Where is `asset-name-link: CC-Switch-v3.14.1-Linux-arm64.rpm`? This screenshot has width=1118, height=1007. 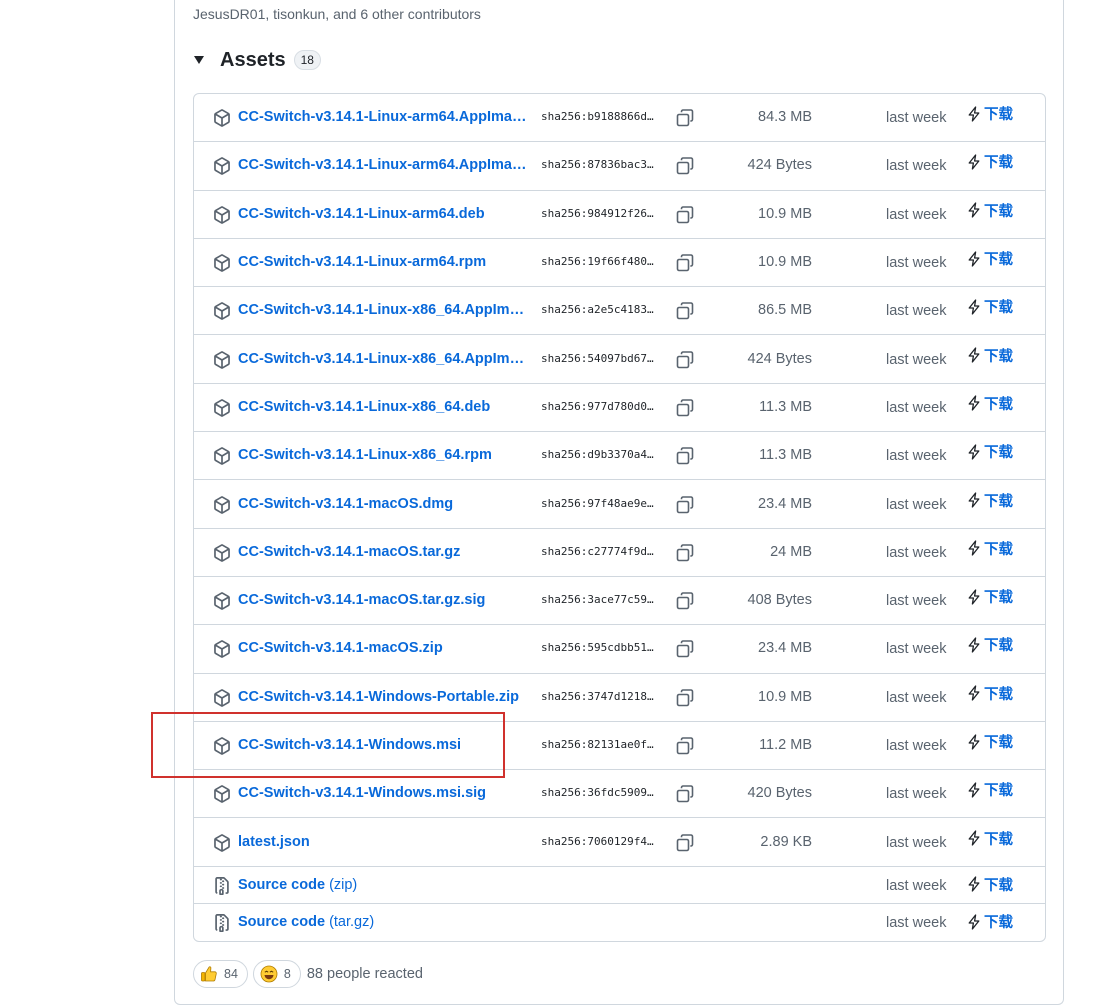
asset-name-link: CC-Switch-v3.14.1-Linux-arm64.rpm is located at coordinates (383, 262).